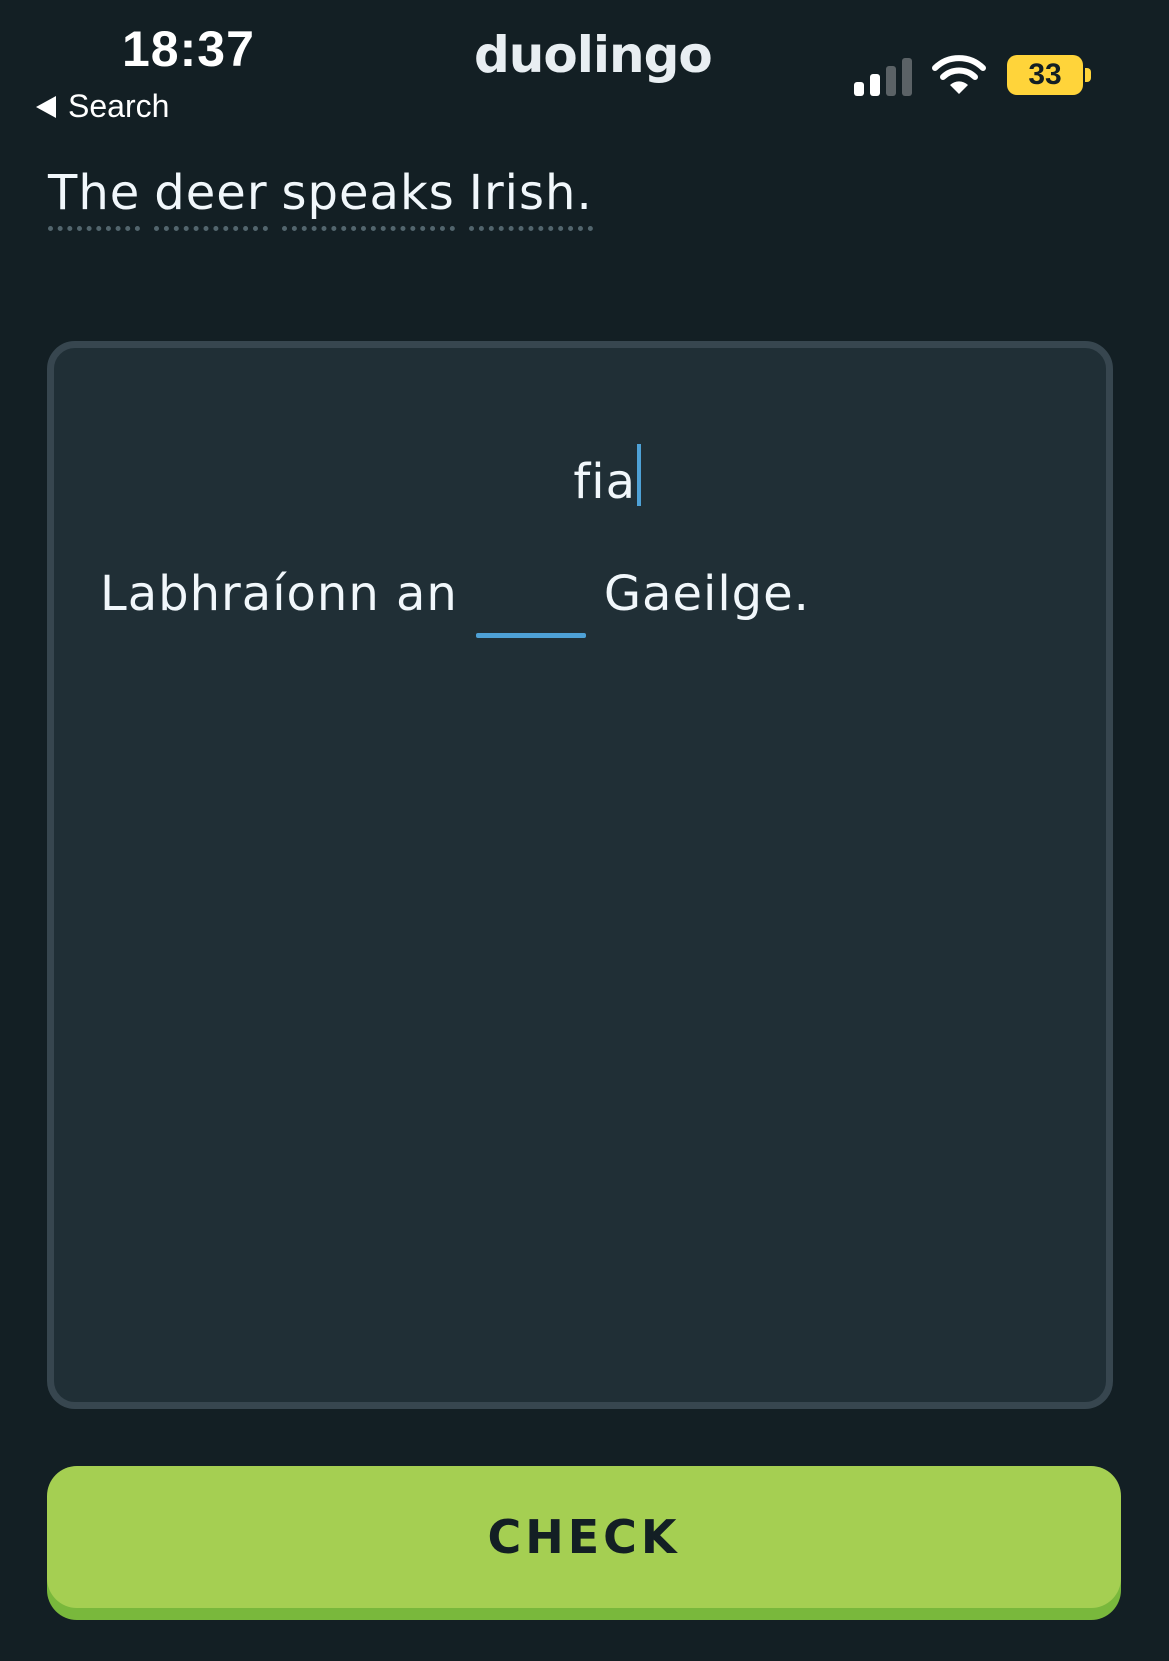 The width and height of the screenshot is (1169, 1661). What do you see at coordinates (279, 594) in the screenshot?
I see `answer-text-before-blank: Labhraíonn an` at bounding box center [279, 594].